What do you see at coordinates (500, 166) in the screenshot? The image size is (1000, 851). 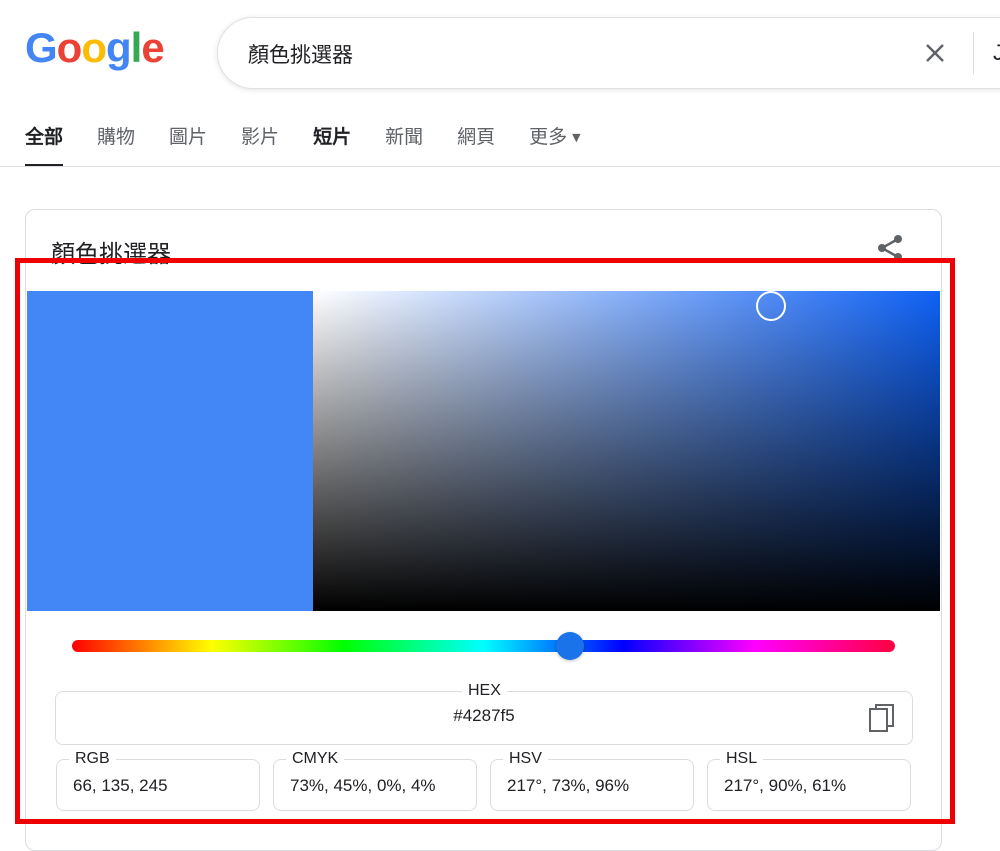 I see `tabs-divider` at bounding box center [500, 166].